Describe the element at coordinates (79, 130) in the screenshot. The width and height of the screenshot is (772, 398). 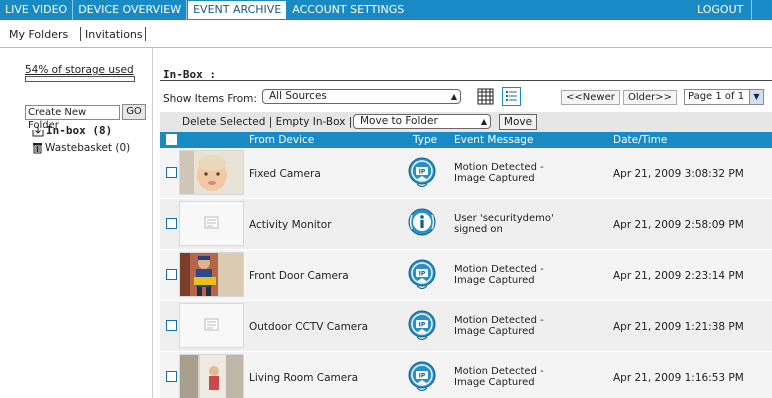
I see `folder-inbox-label: In-box (8)` at that location.